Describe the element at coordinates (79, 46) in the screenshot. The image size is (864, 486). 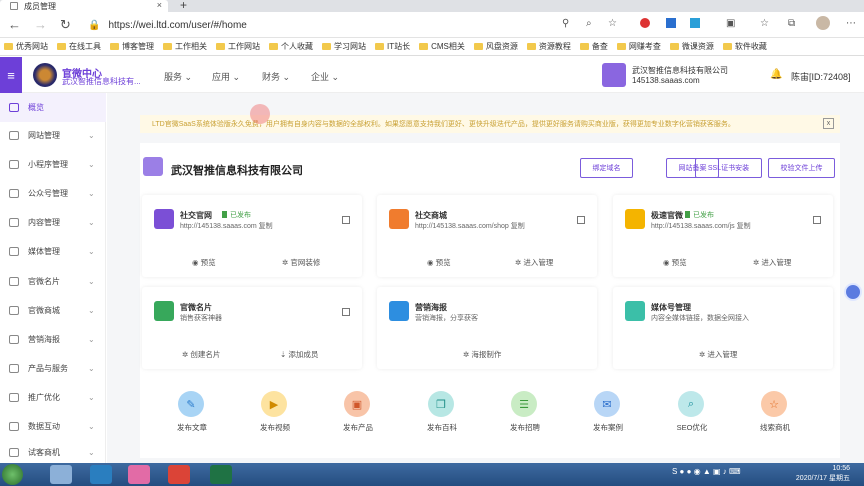
I see `bookmark-item: 在线工具` at that location.